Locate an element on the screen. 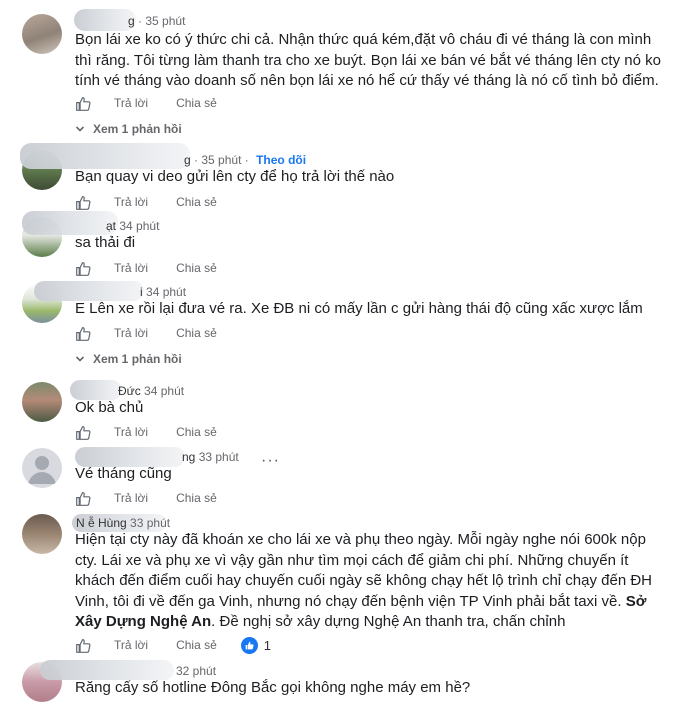  comment-actions: Trả lời Chia sẻ 1 is located at coordinates (173, 645).